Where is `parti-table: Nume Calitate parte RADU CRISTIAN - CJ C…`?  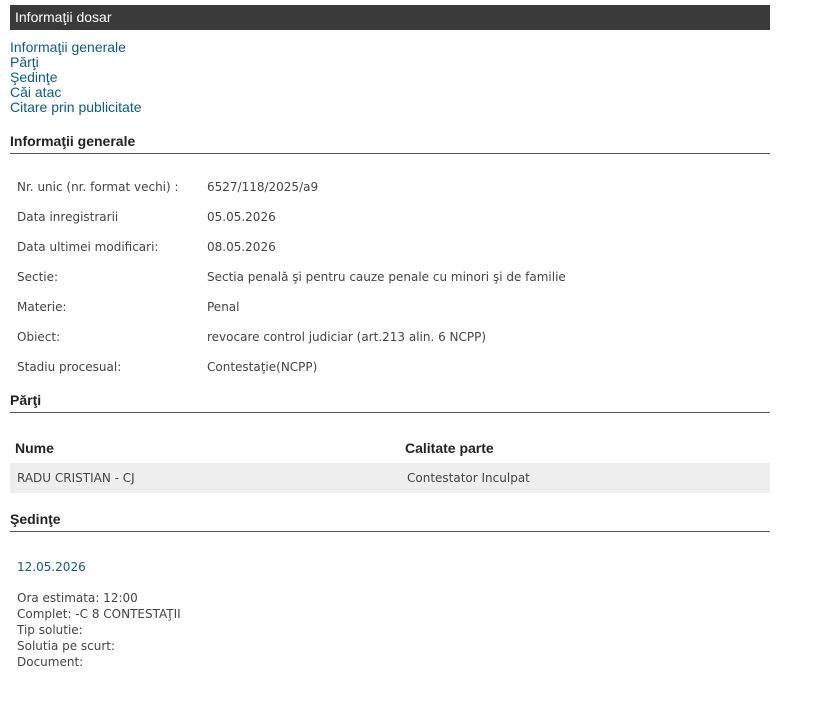 parti-table: Nume Calitate parte RADU CRISTIAN - CJ C… is located at coordinates (390, 463).